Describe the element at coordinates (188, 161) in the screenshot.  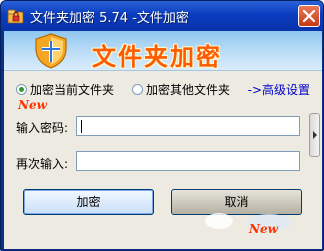
I see `confirm-password-field` at that location.